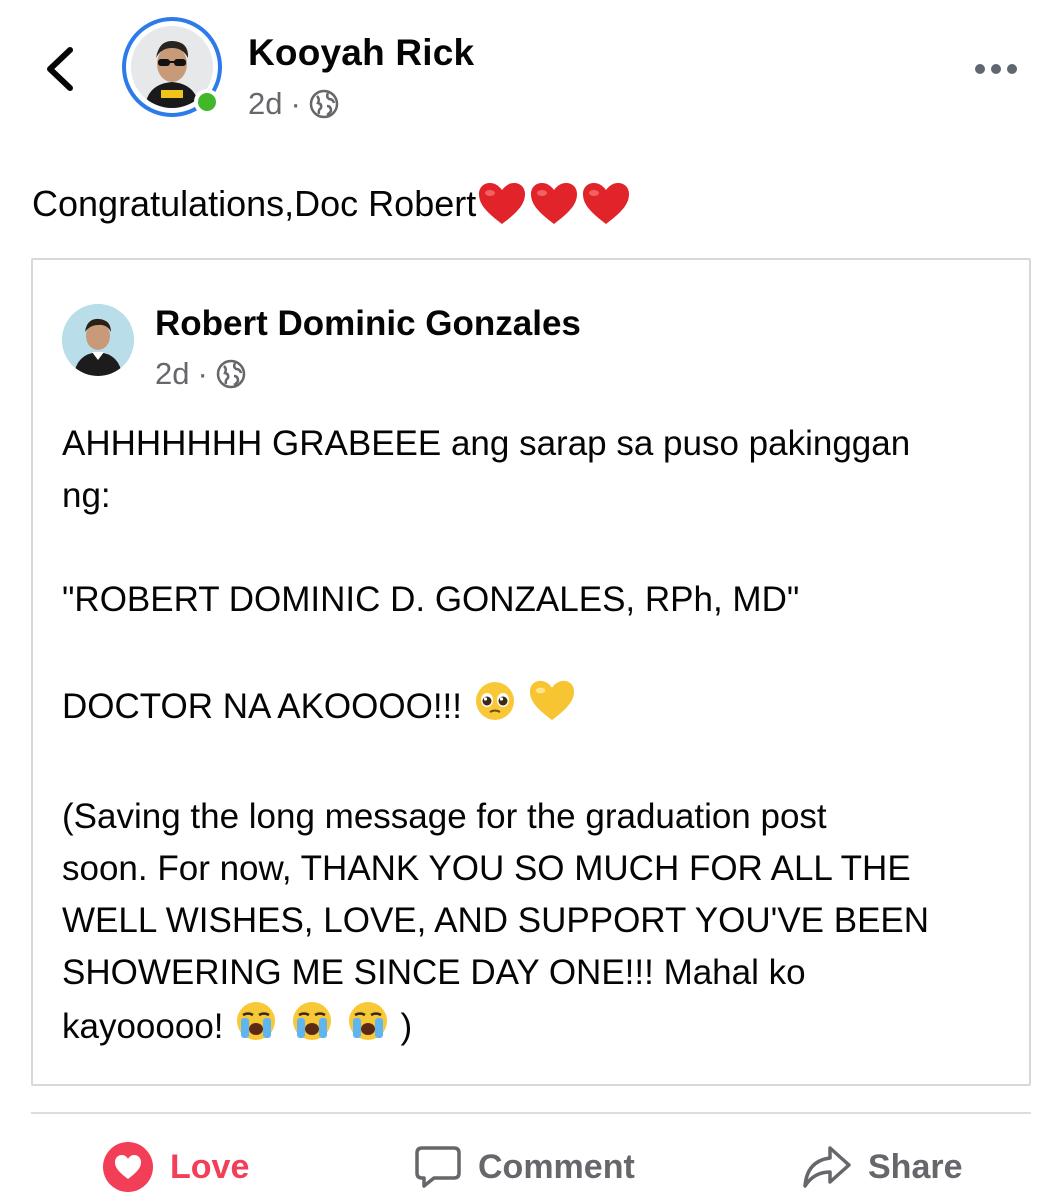 The width and height of the screenshot is (1061, 1200). I want to click on speech-bubble-icon, so click(438, 1167).